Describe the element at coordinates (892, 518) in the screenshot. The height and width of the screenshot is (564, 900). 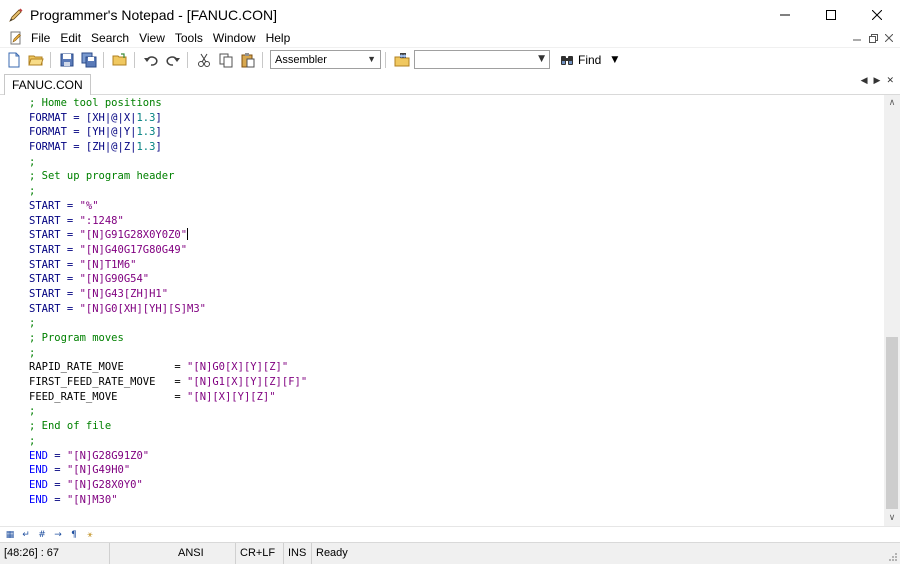
I see `scroll-down-icon: ∨` at that location.